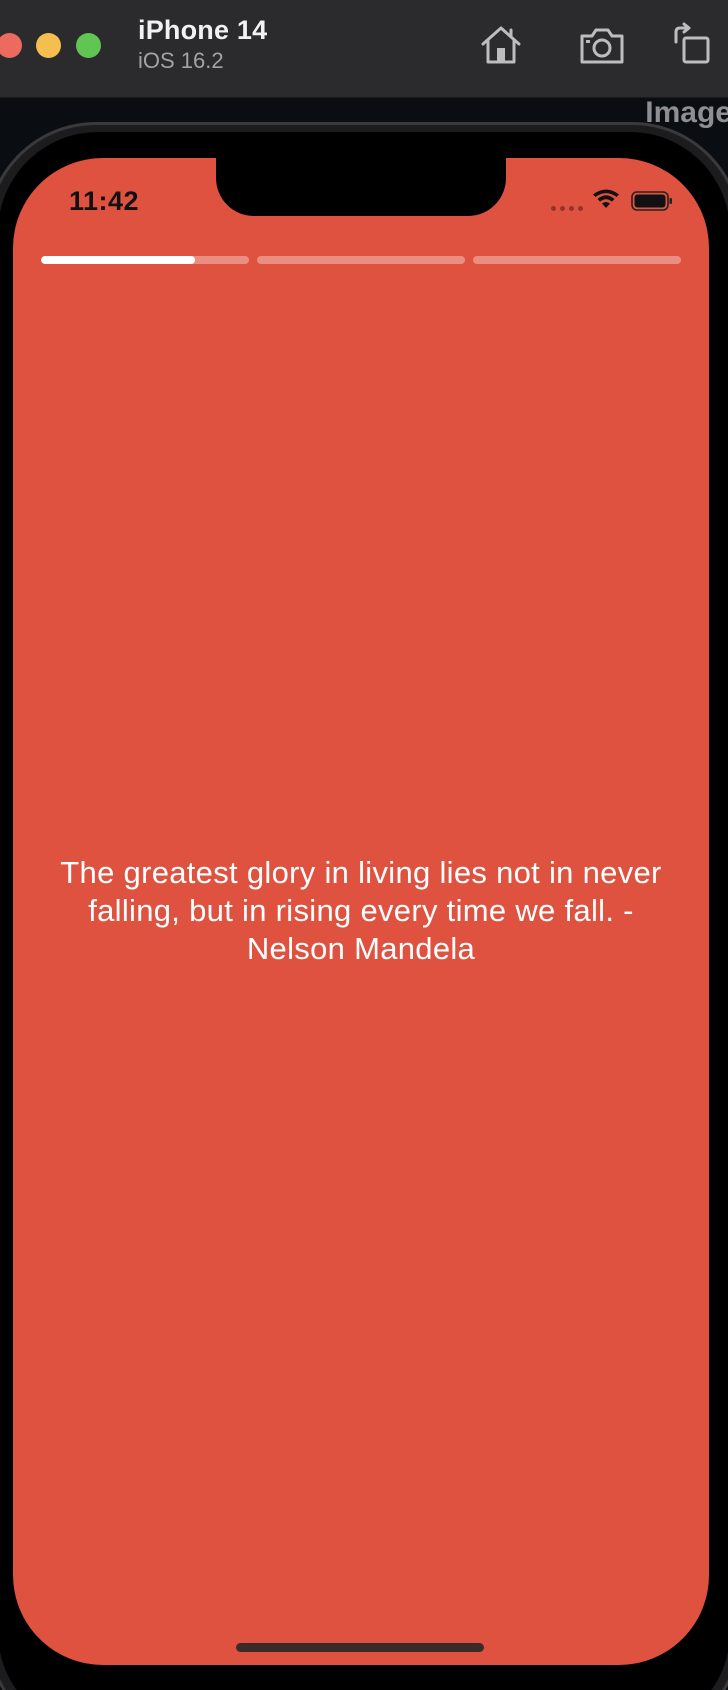 The image size is (728, 1690). I want to click on device-name: iPhone 14, so click(203, 30).